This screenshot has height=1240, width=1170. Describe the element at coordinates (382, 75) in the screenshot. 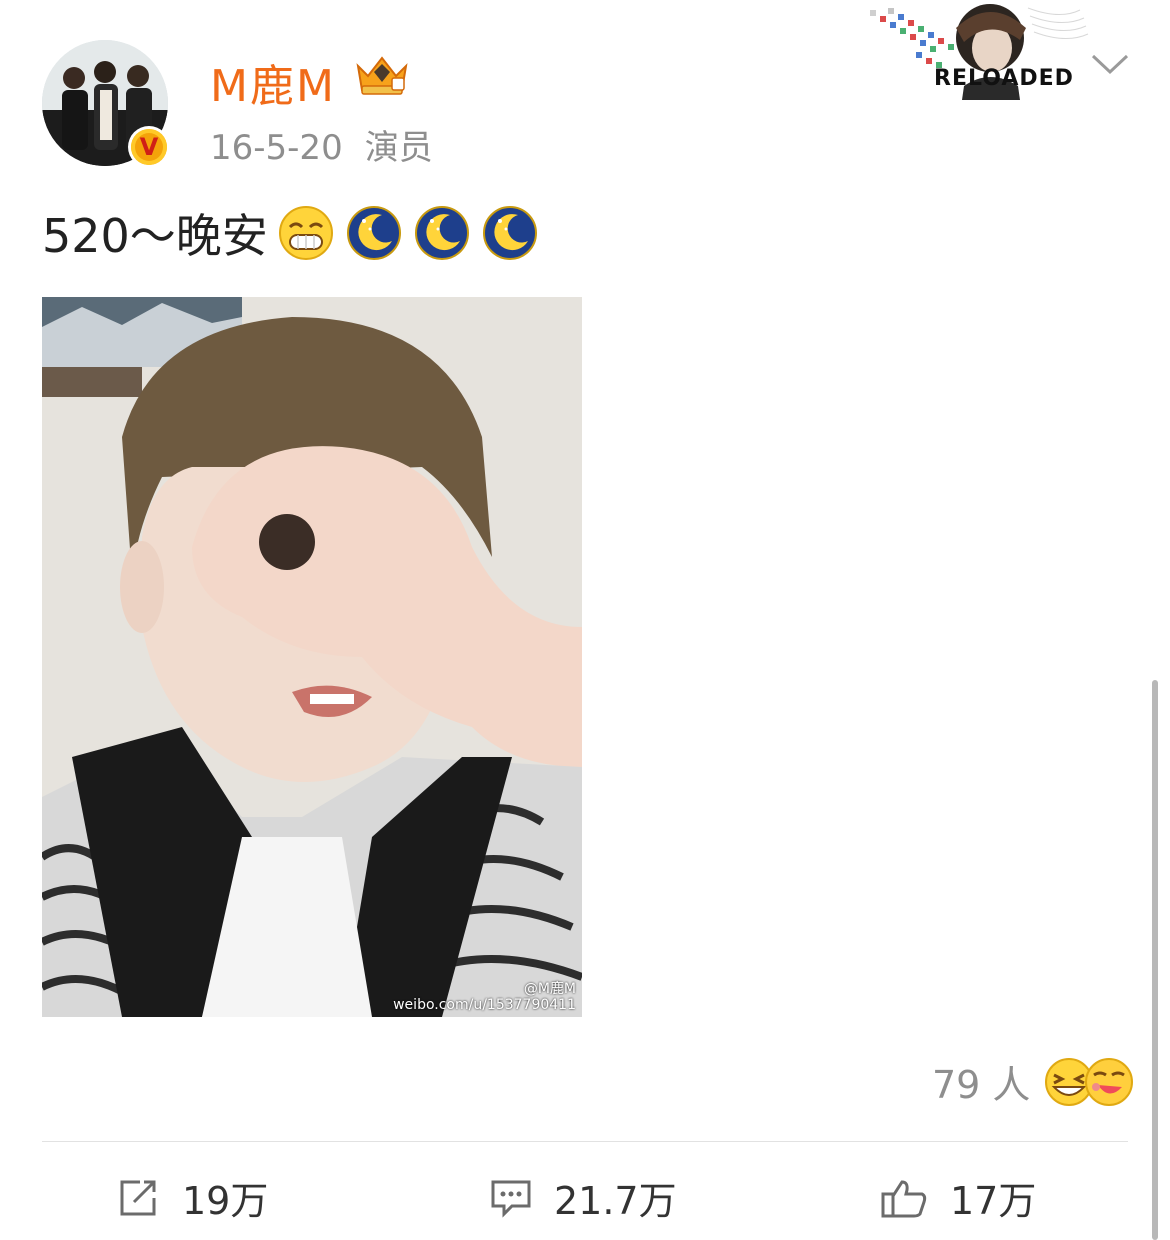

I see `vip-crown-icon` at that location.